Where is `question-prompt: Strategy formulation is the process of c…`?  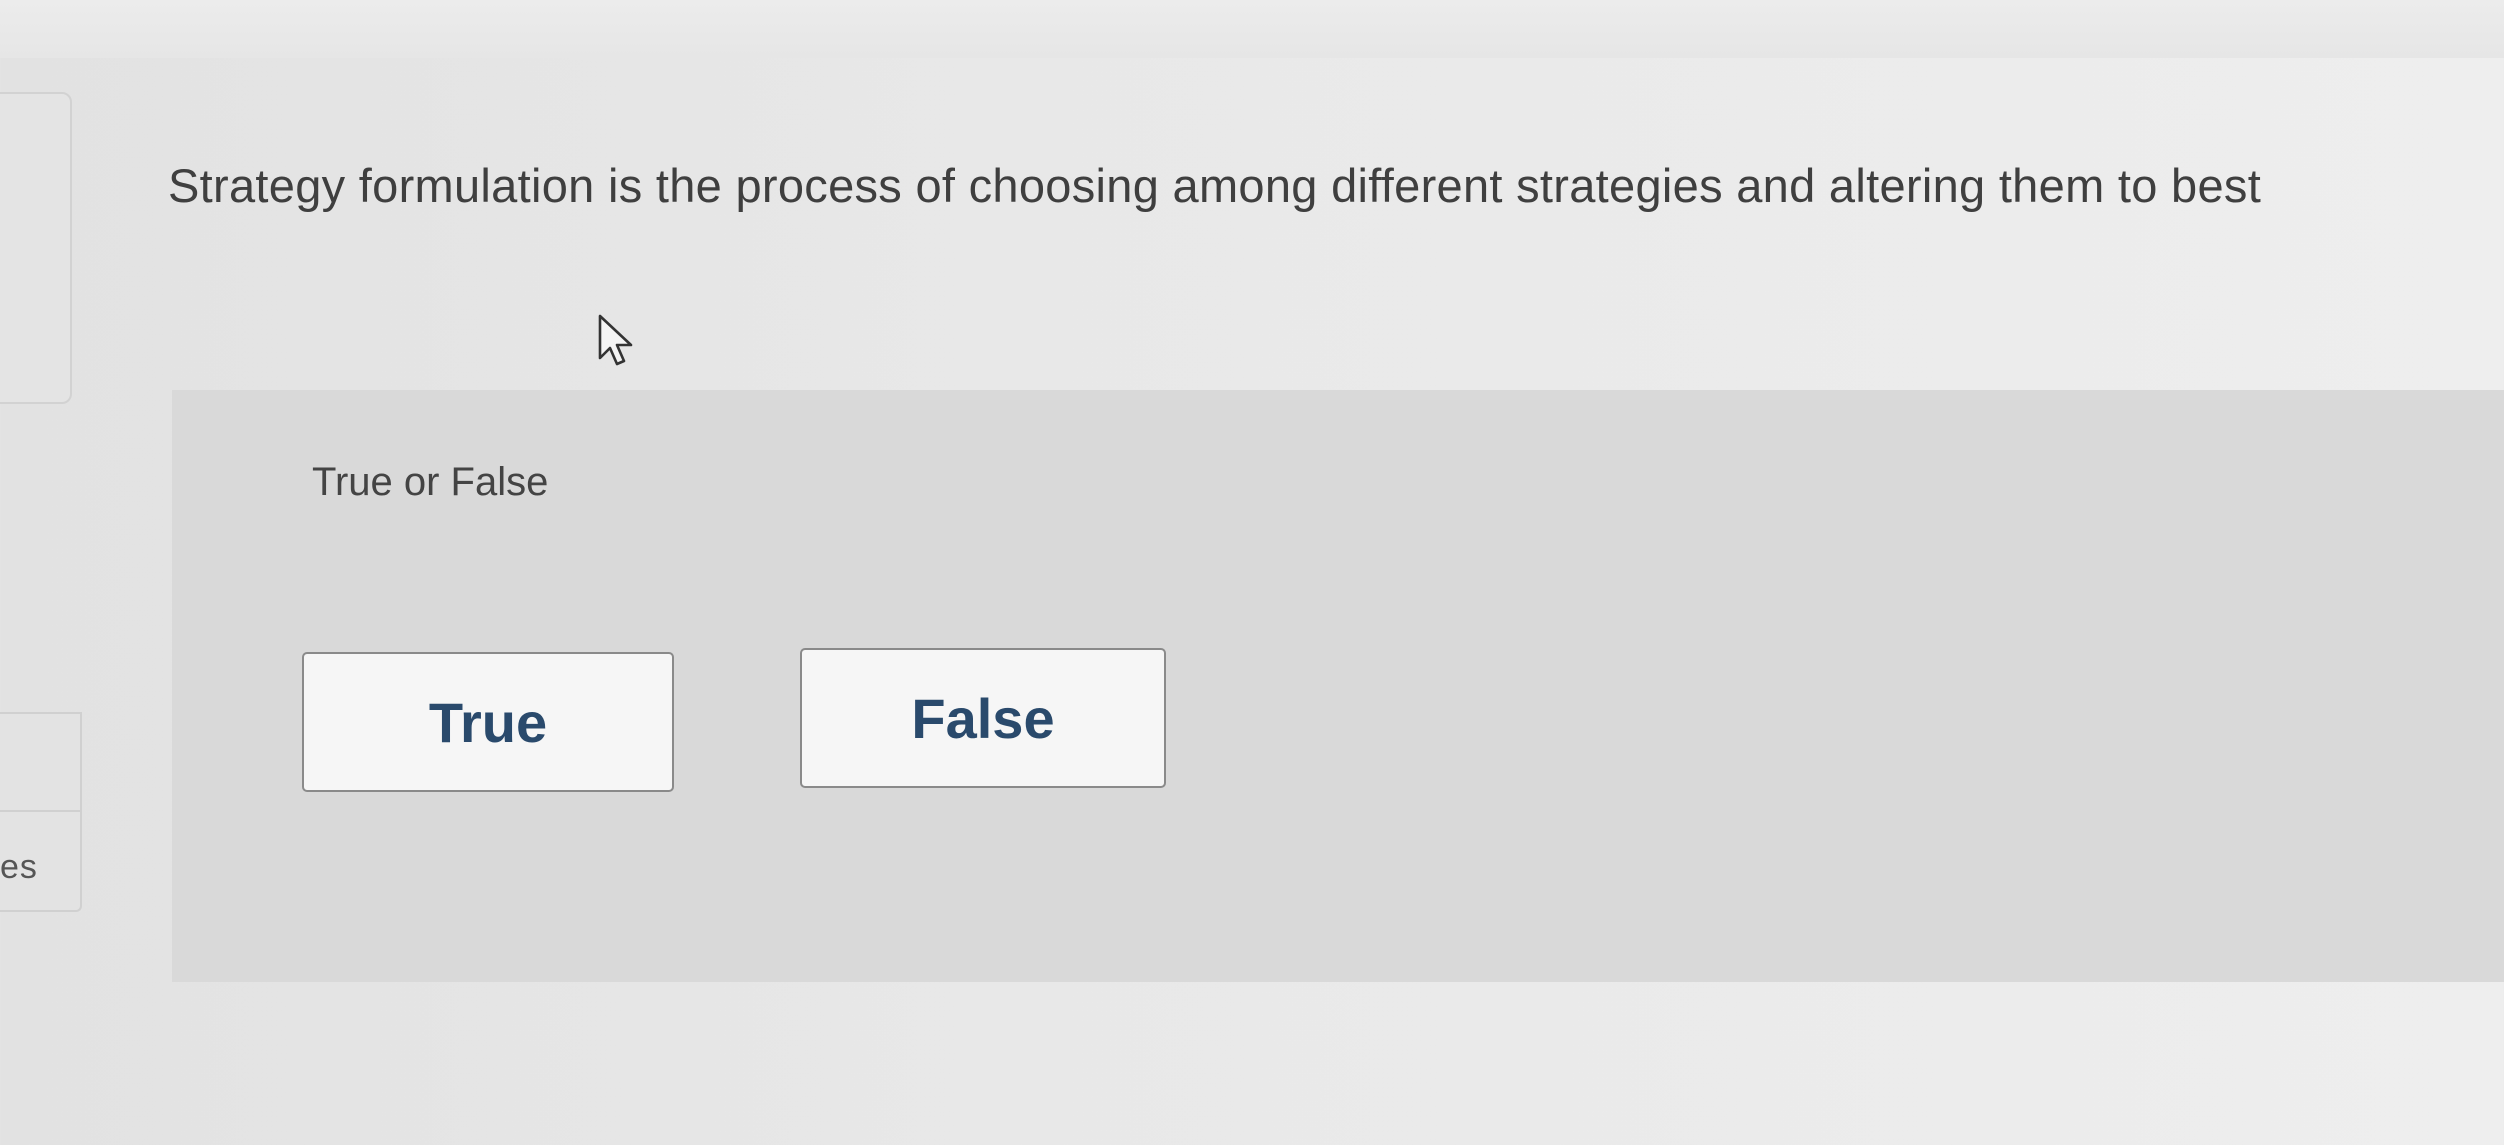 question-prompt: Strategy formulation is the process of c… is located at coordinates (1215, 185).